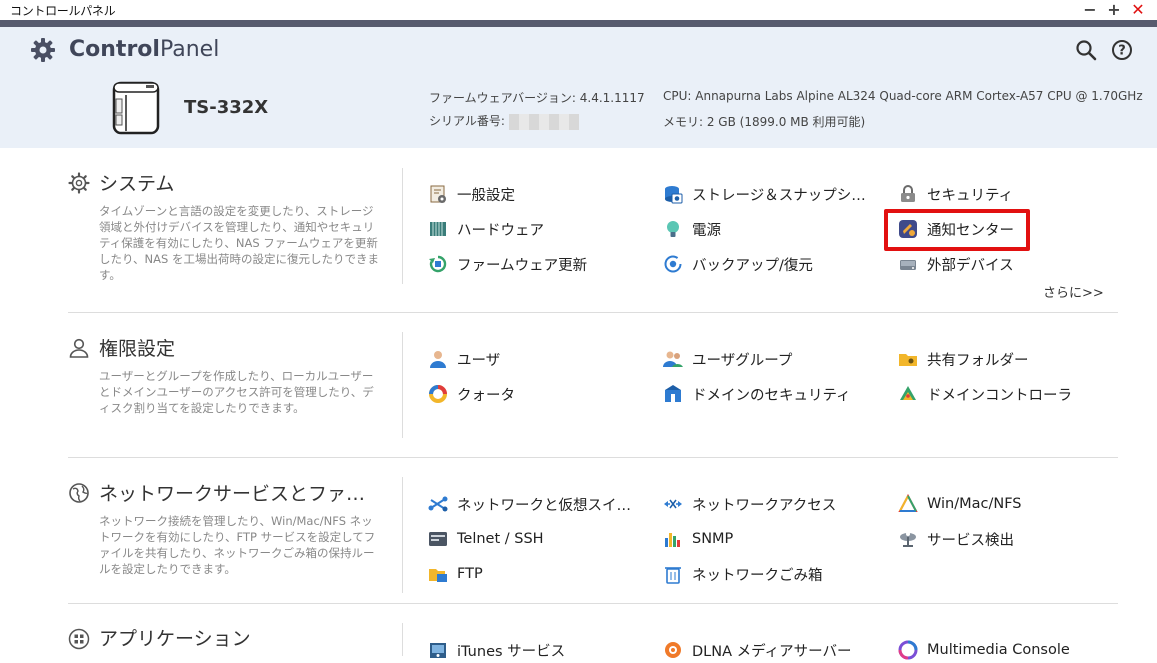 The width and height of the screenshot is (1157, 663). Describe the element at coordinates (137, 110) in the screenshot. I see `nas-device-icon` at that location.